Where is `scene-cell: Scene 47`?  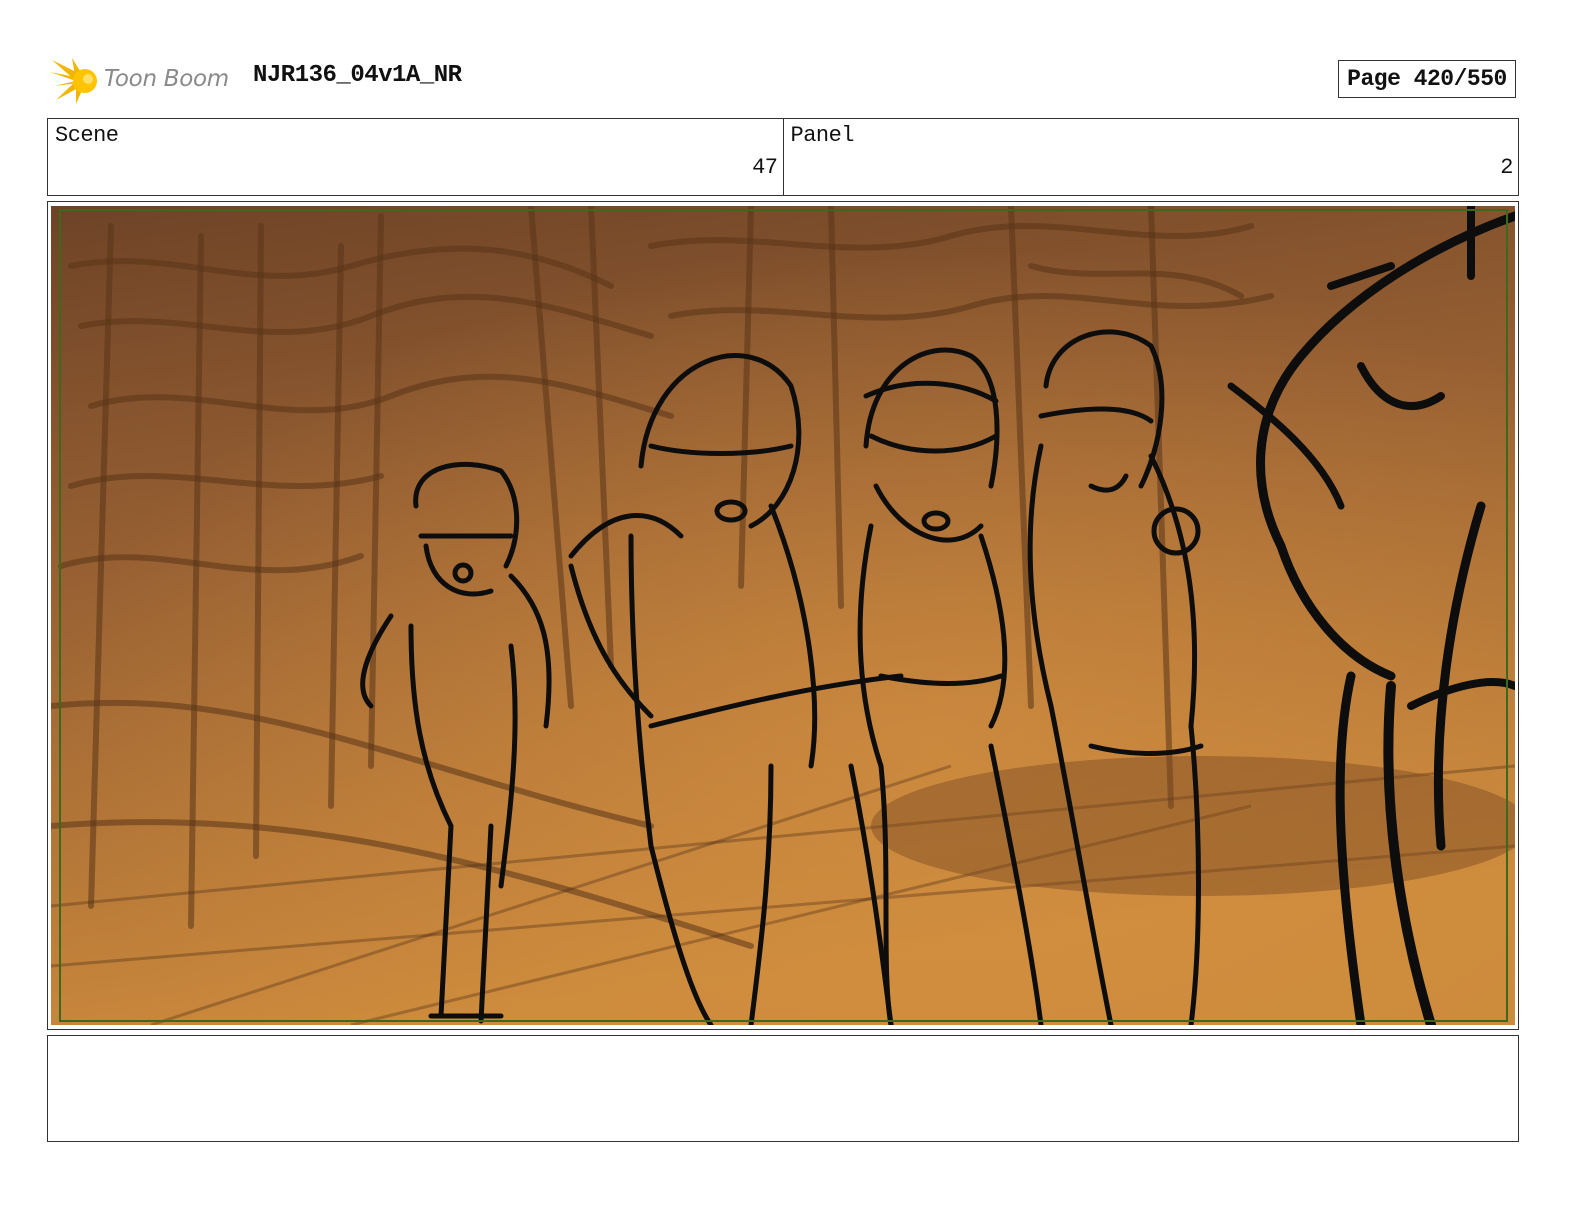
scene-cell: Scene 47 is located at coordinates (415, 157).